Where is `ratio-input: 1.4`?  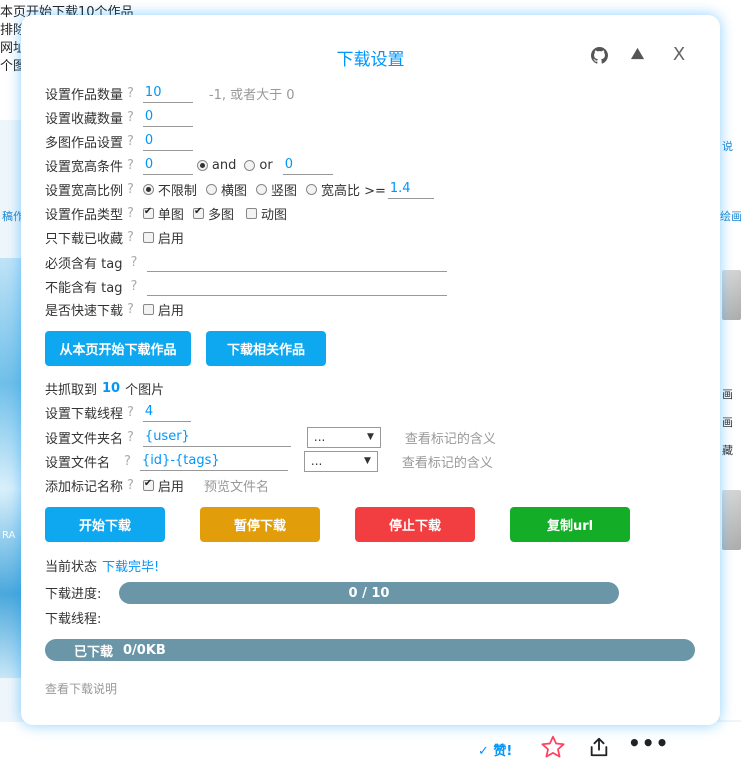
ratio-input: 1.4 is located at coordinates (410, 189).